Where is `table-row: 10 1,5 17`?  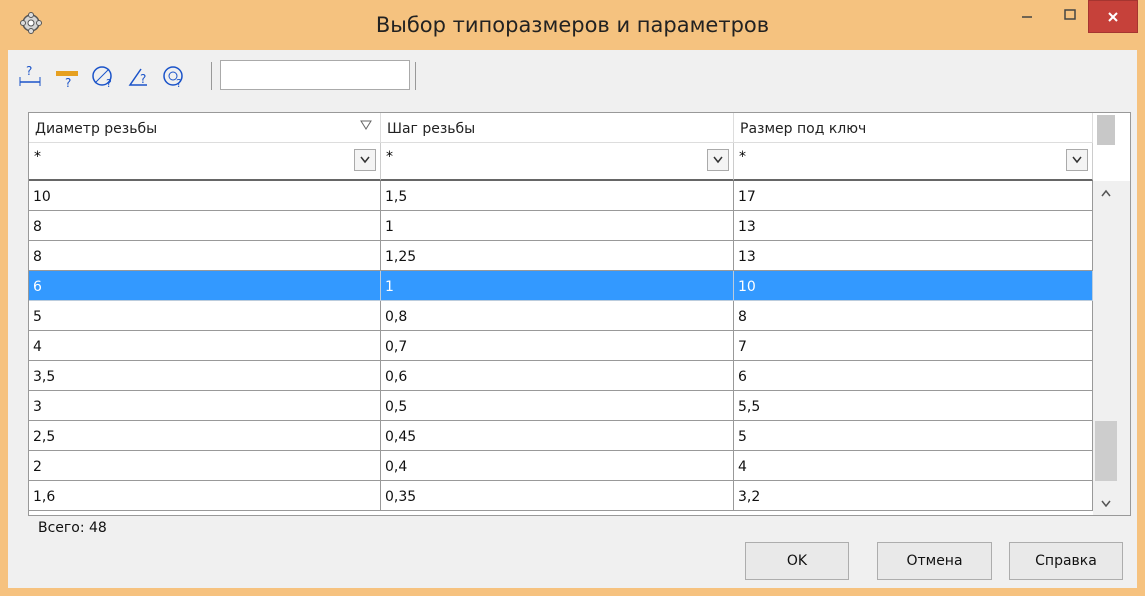 table-row: 10 1,5 17 is located at coordinates (561, 196).